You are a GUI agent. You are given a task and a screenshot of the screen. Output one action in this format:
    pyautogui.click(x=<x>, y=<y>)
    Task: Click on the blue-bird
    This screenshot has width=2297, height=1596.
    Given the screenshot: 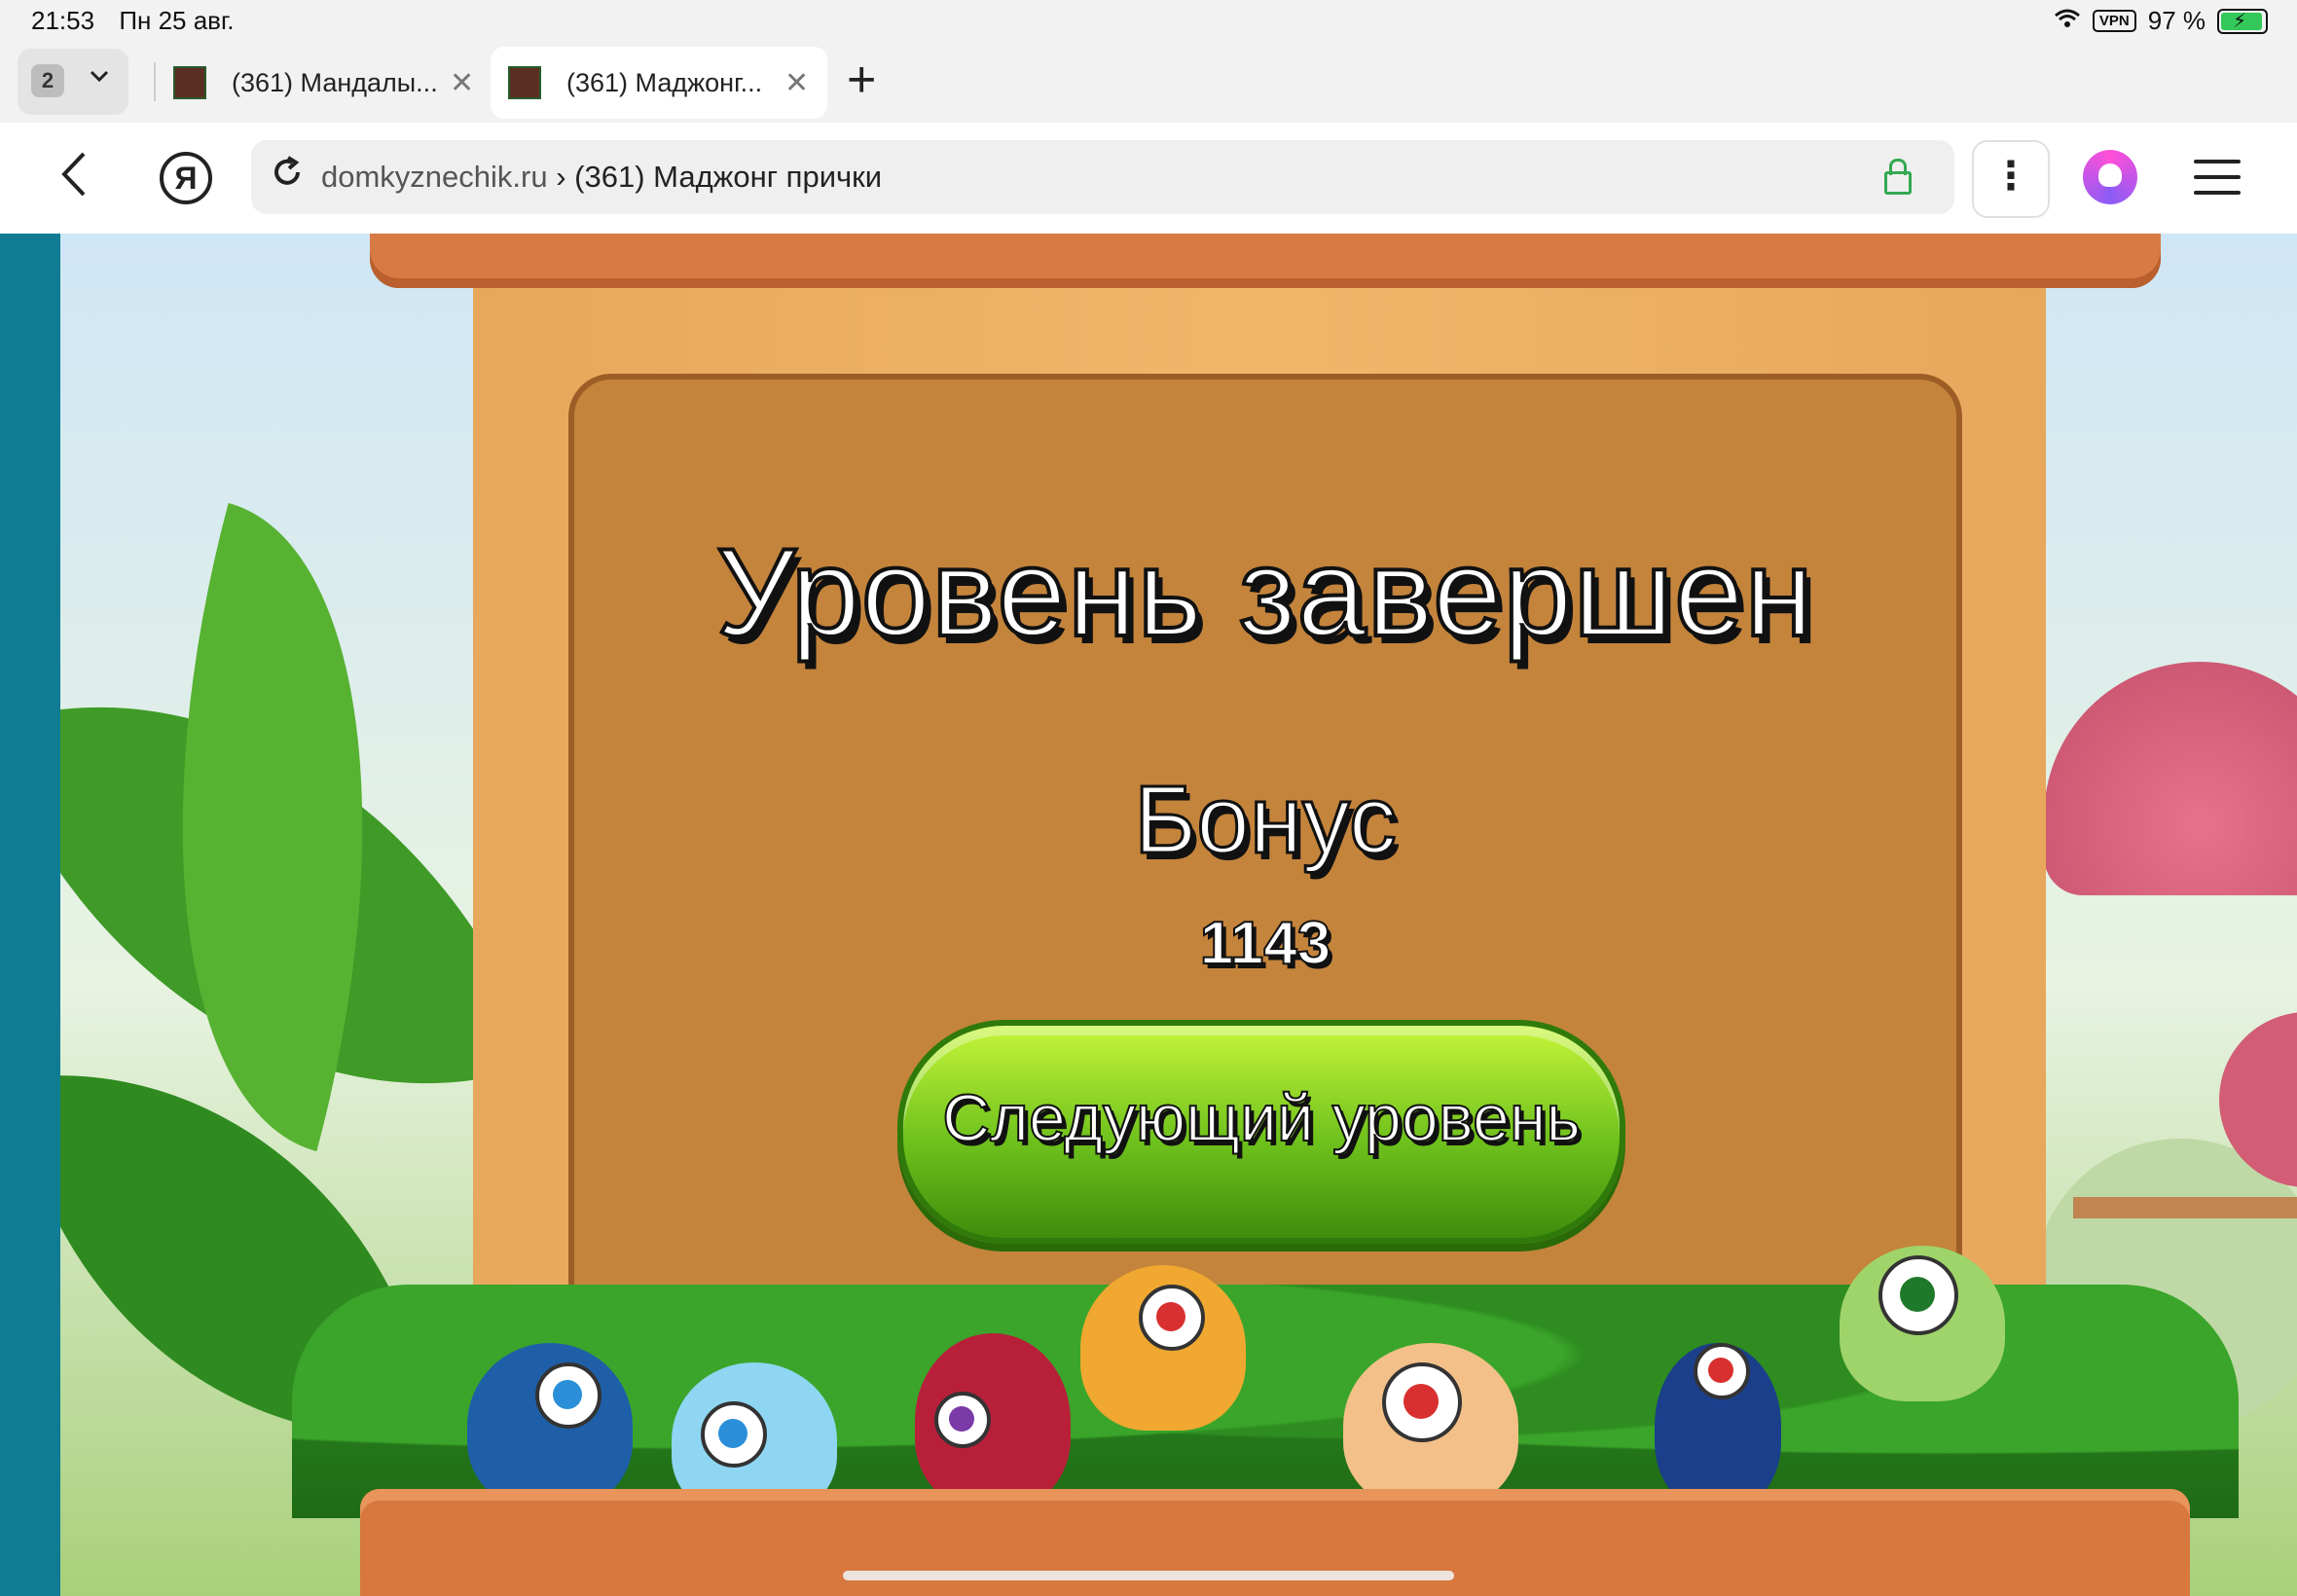 What is the action you would take?
    pyautogui.click(x=550, y=1426)
    